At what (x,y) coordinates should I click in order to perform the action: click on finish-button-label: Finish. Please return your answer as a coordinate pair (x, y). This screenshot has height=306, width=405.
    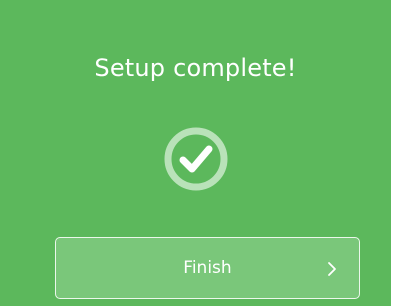
    Looking at the image, I should click on (207, 268).